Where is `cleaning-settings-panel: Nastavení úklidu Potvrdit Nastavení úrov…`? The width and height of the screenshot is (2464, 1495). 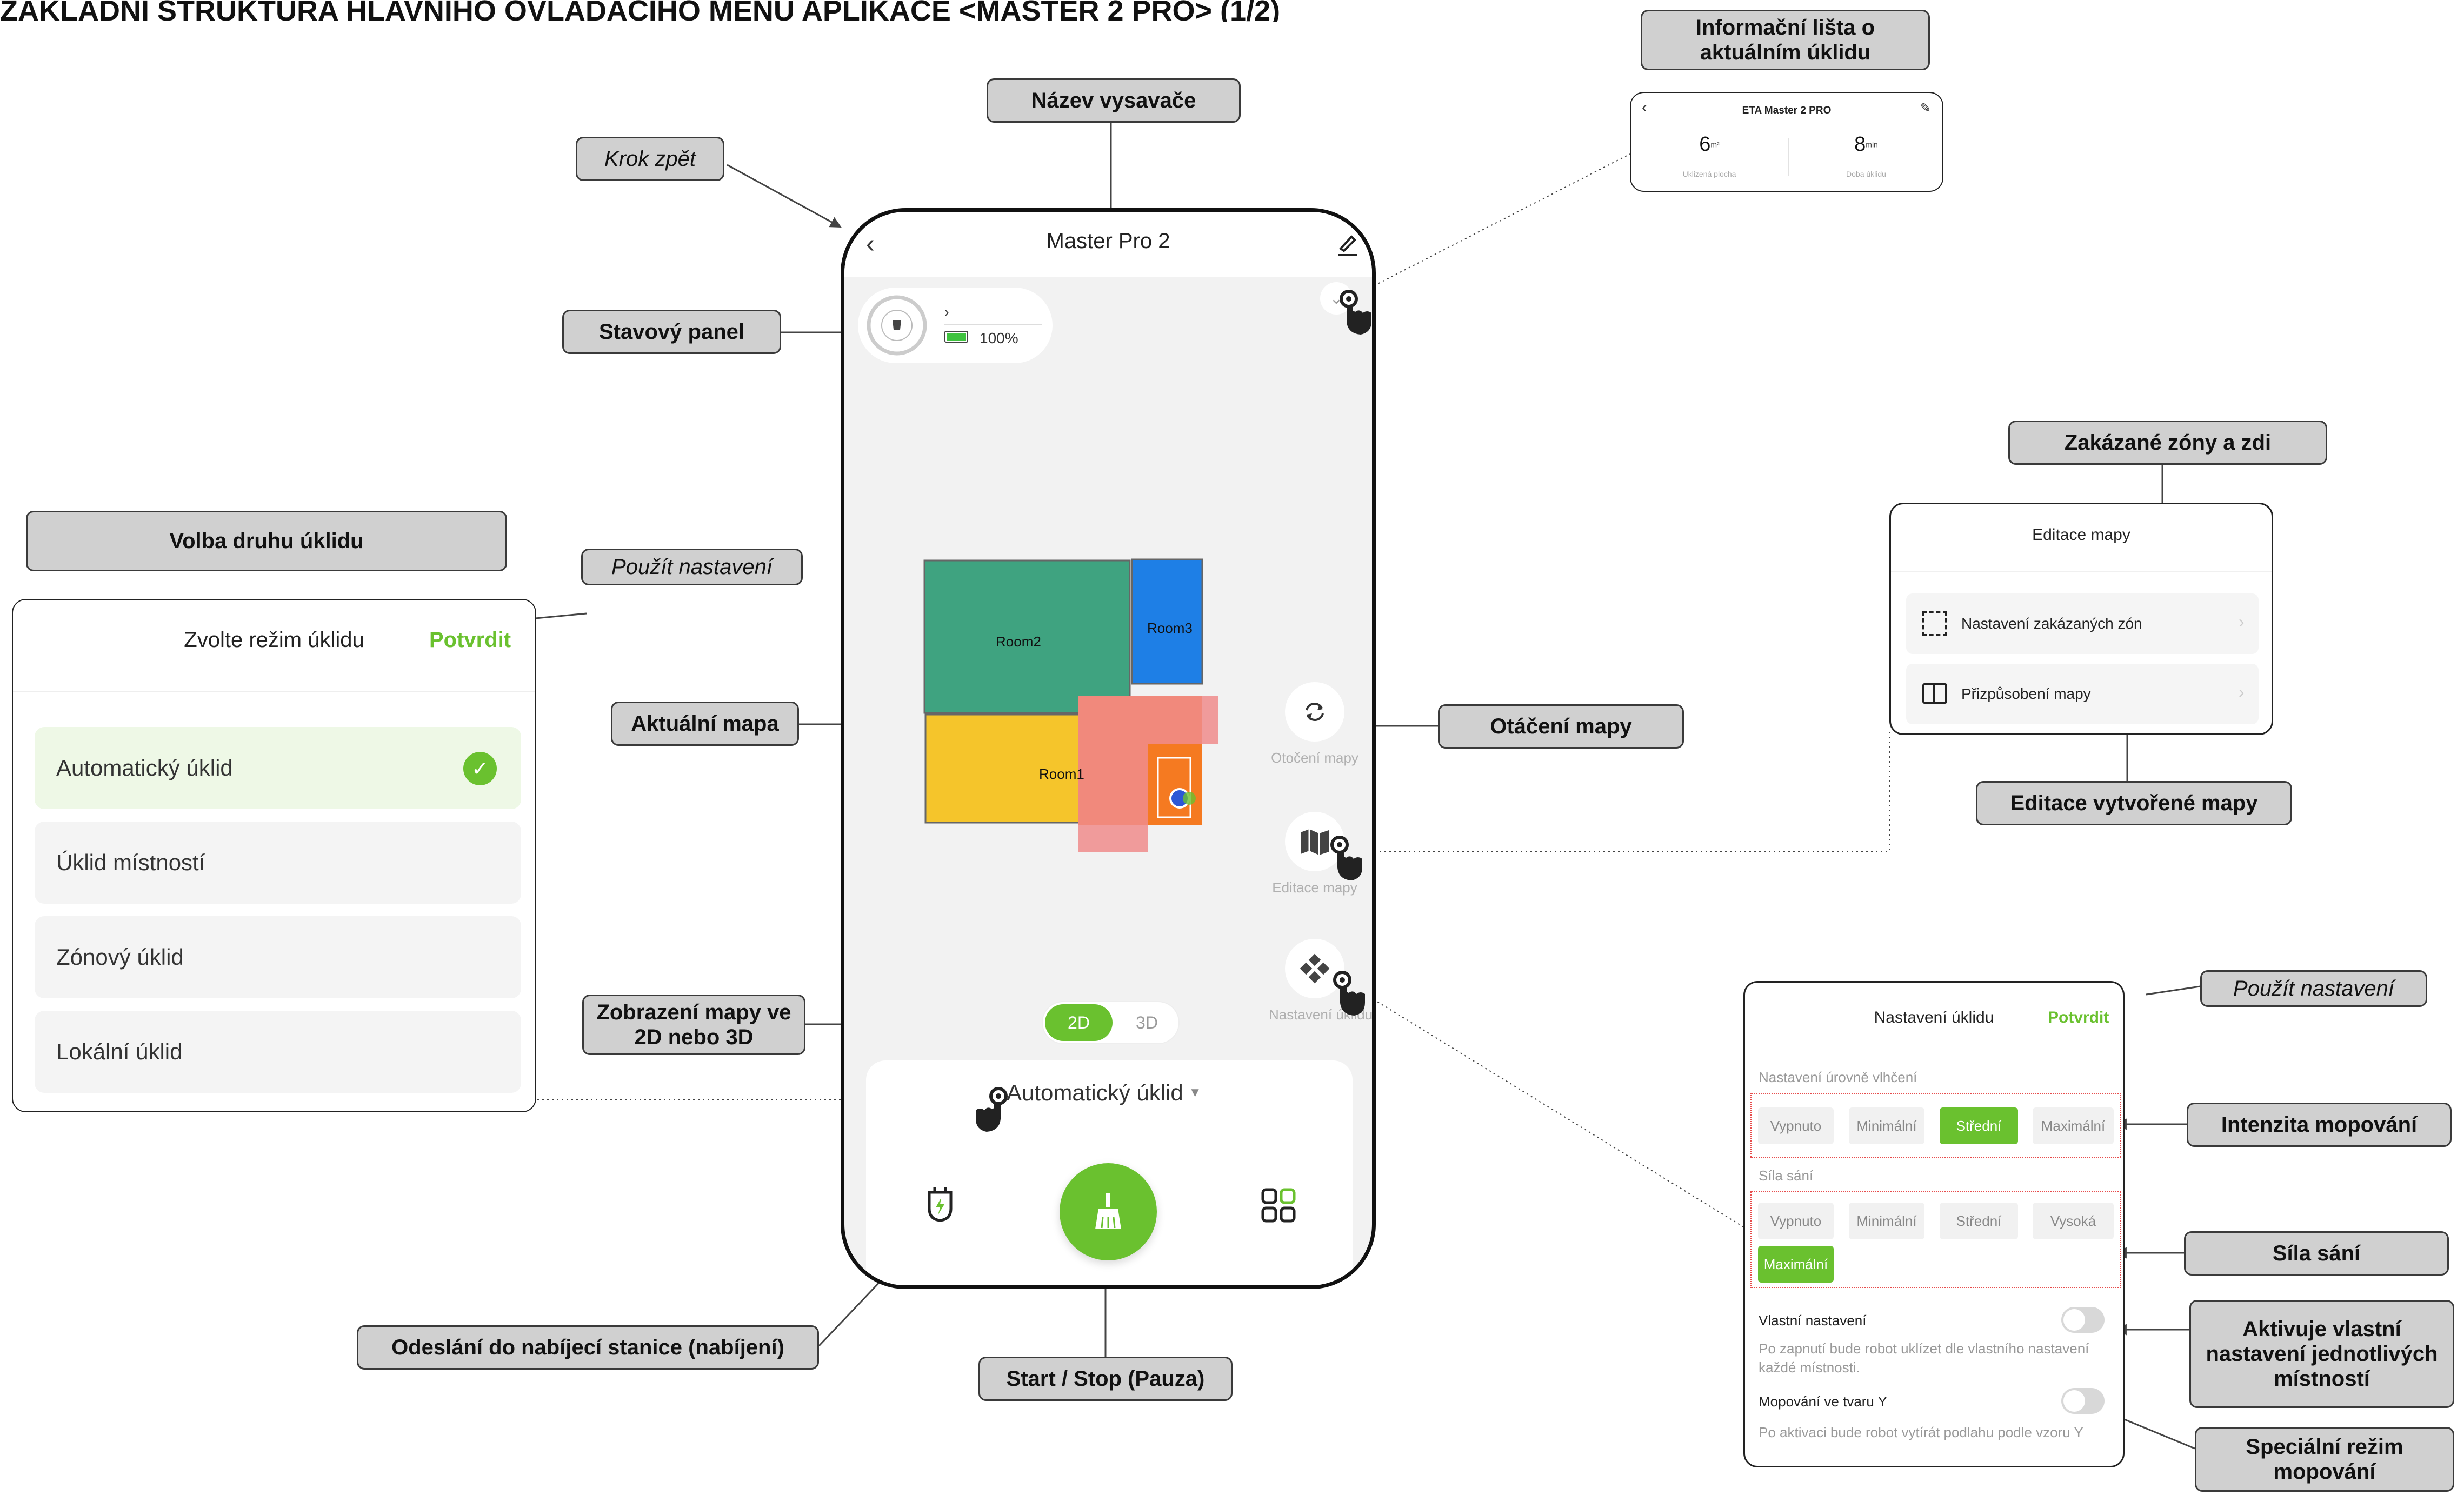
cleaning-settings-panel: Nastavení úklidu Potvrdit Nastavení úrov… is located at coordinates (1934, 1224).